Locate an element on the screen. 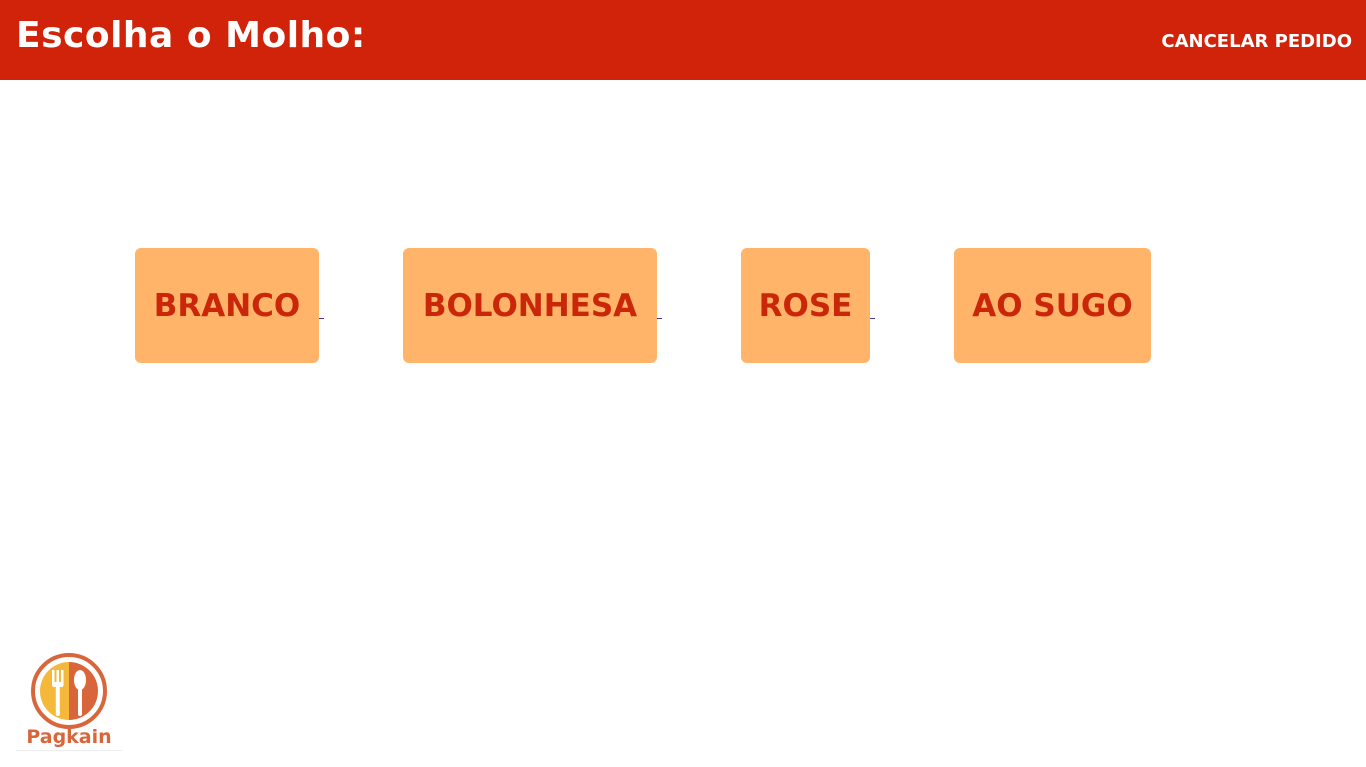 This screenshot has height=767, width=1366. sauce-option-label: AO SUGO is located at coordinates (1052, 305).